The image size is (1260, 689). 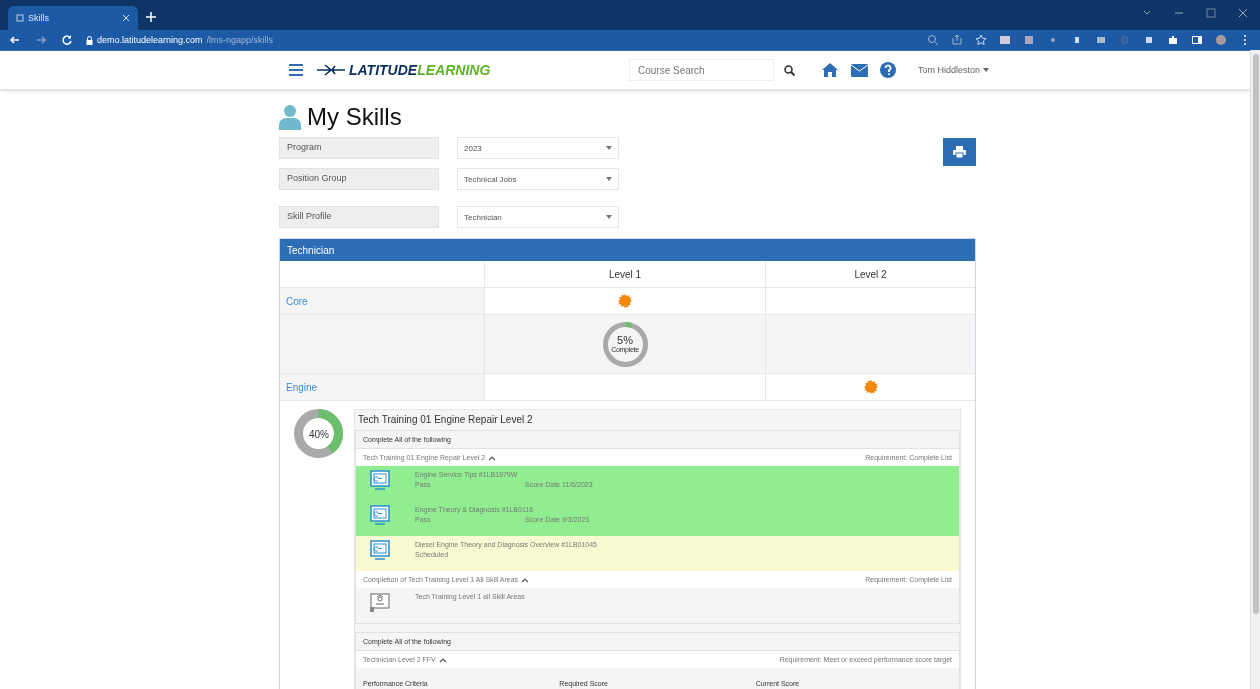 What do you see at coordinates (39, 18) in the screenshot?
I see `tab-title: Skills` at bounding box center [39, 18].